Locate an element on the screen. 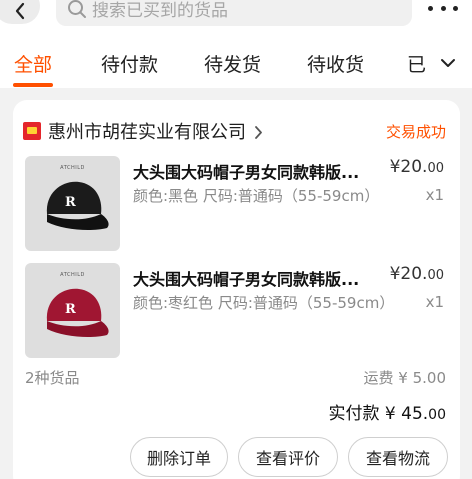 This screenshot has height=479, width=472. search-icon is located at coordinates (77, 9).